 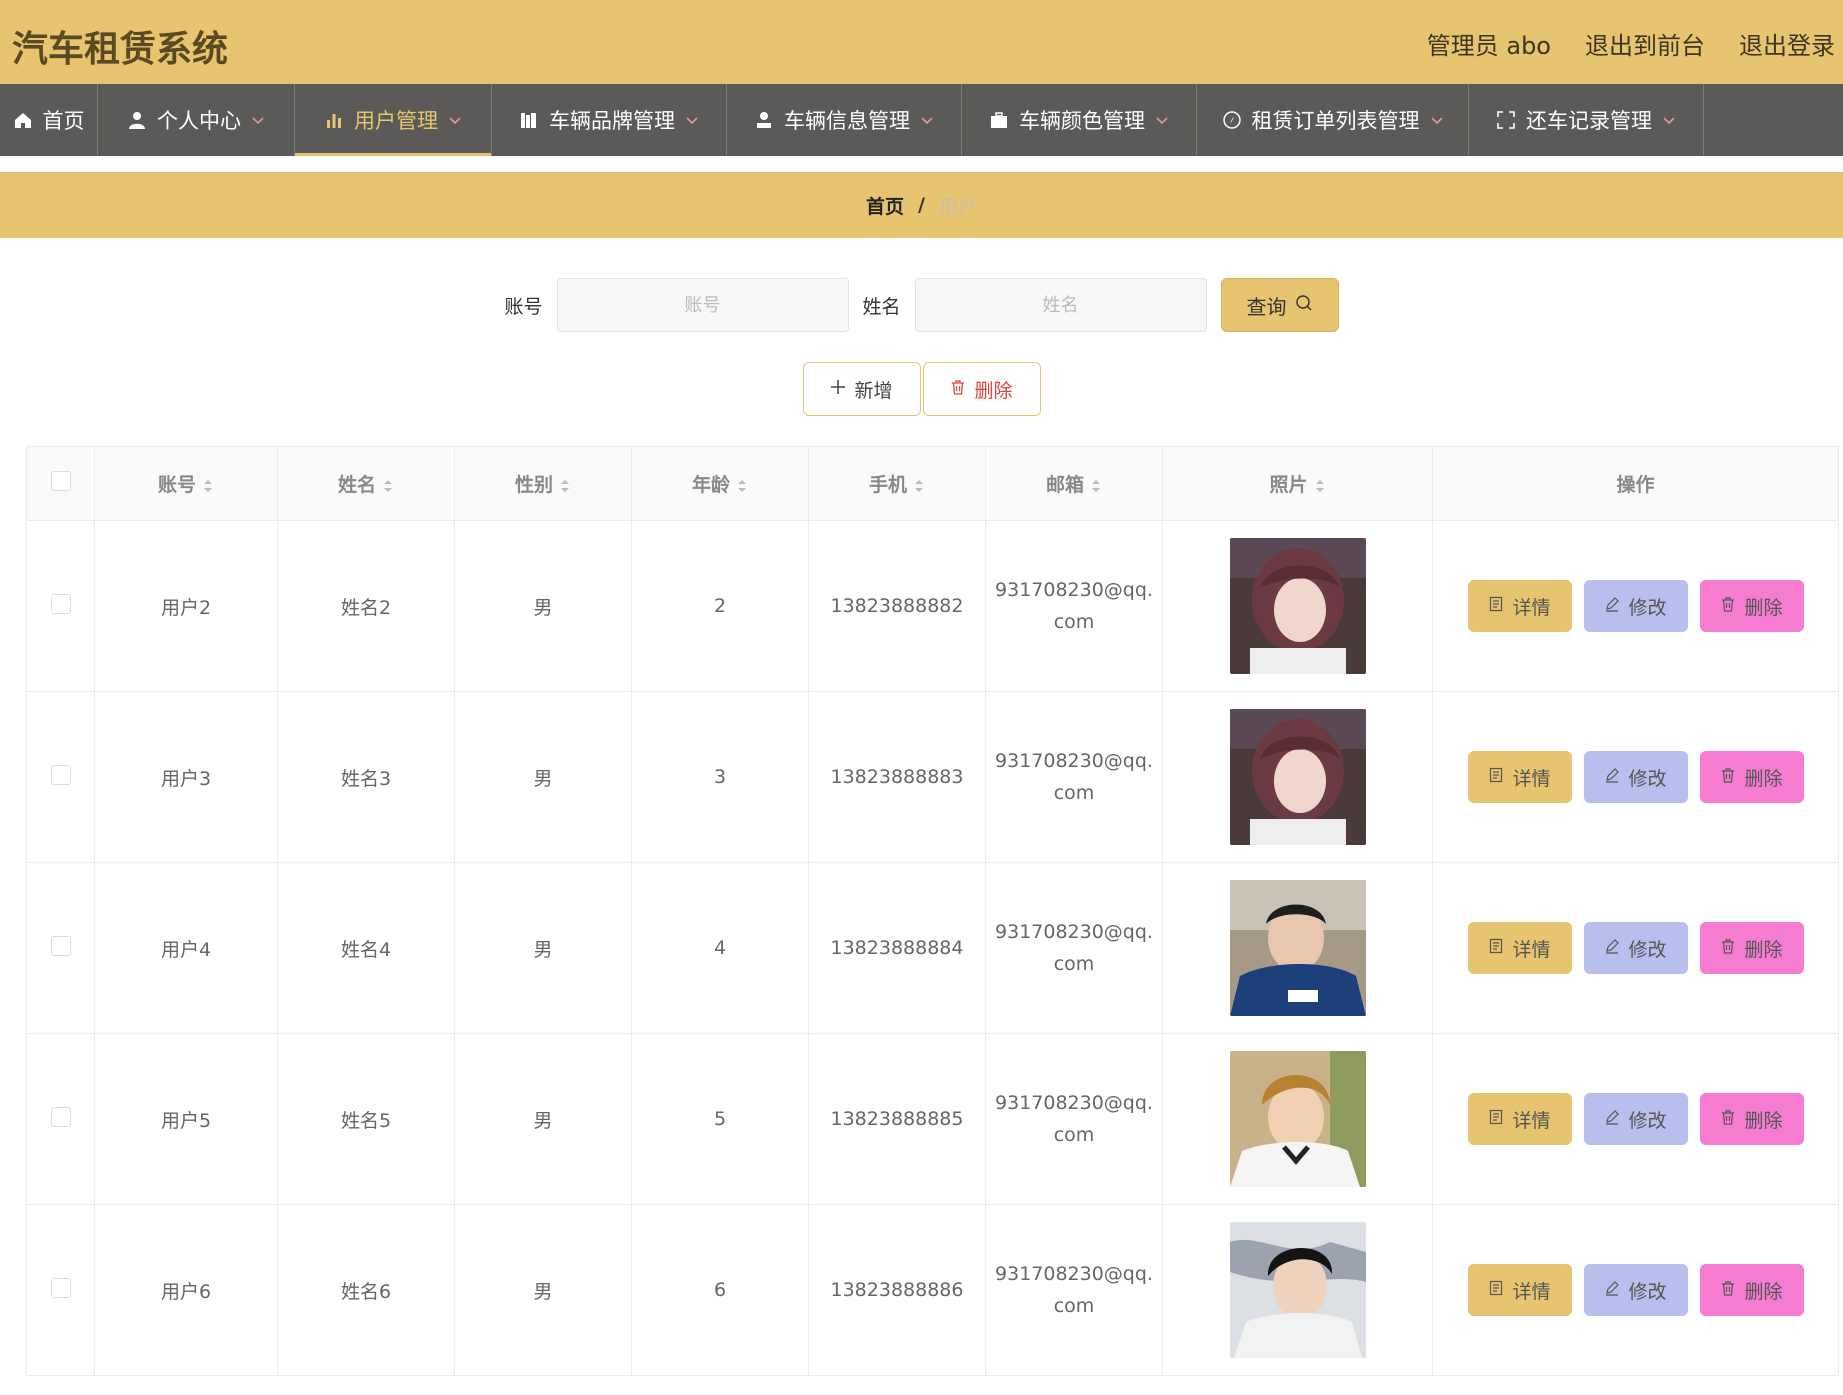 I want to click on action-bar: 新增 删除, so click(x=921, y=389).